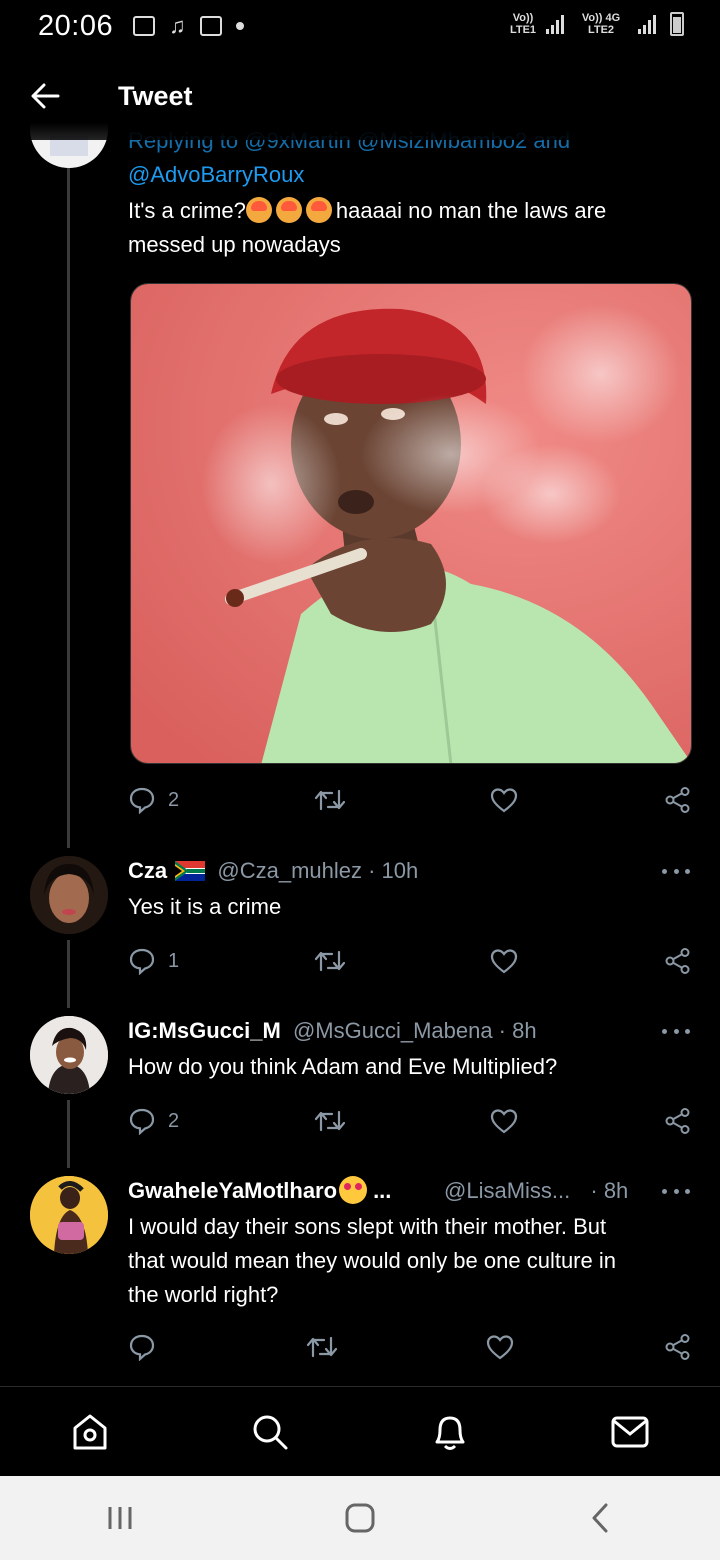 The height and width of the screenshot is (1560, 720). Describe the element at coordinates (630, 1432) in the screenshot. I see `nav-messages` at that location.